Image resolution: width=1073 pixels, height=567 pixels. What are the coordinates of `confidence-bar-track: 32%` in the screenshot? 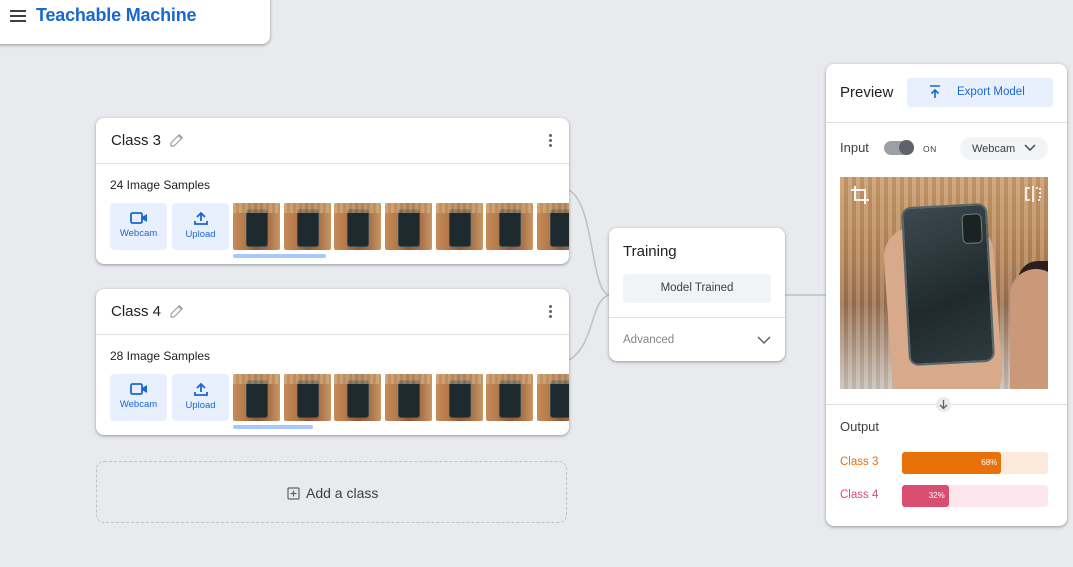 It's located at (975, 496).